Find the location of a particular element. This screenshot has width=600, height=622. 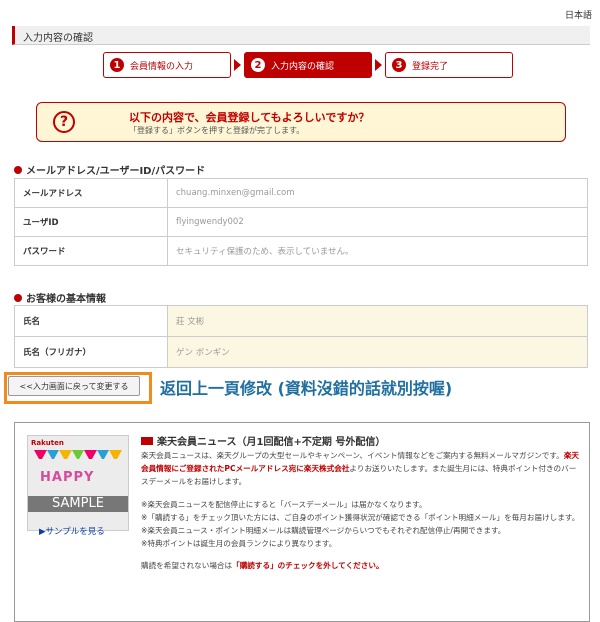

step-3-number: 3 is located at coordinates (399, 65).